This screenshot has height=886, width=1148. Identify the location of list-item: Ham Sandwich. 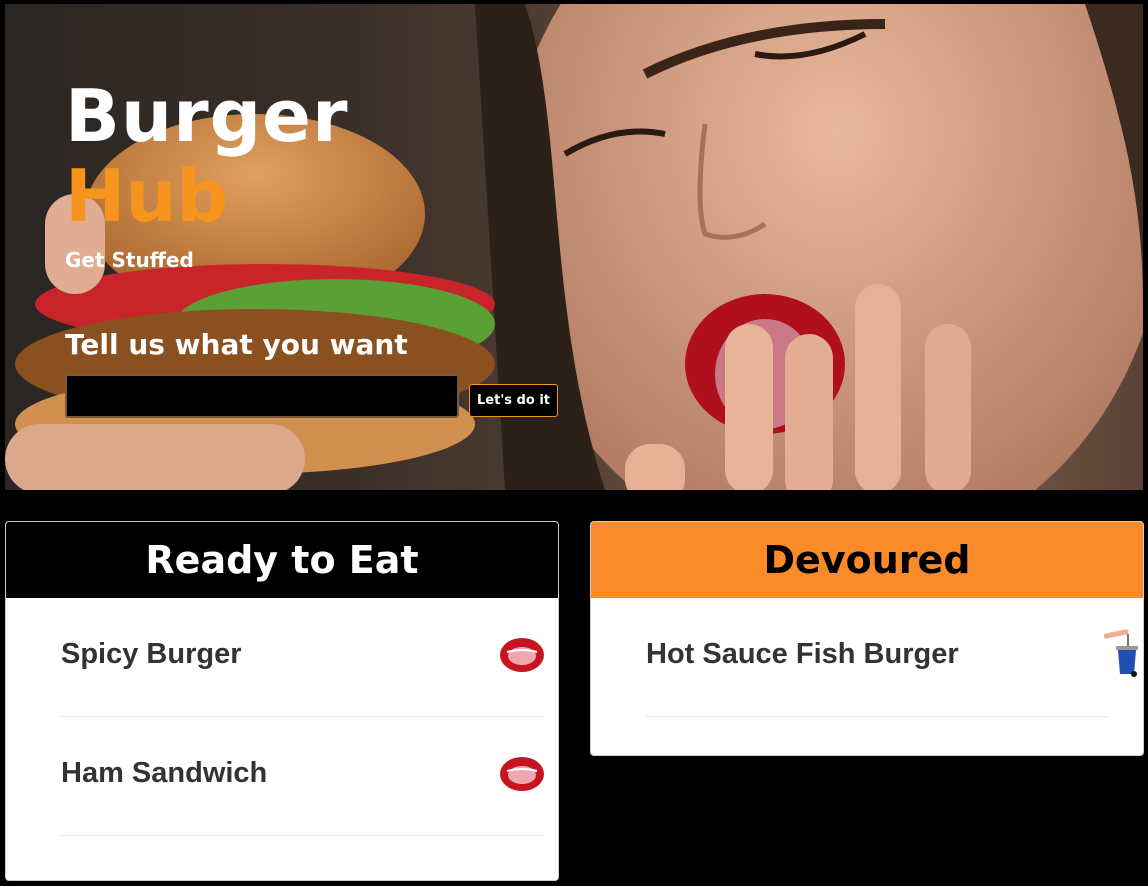
(303, 776).